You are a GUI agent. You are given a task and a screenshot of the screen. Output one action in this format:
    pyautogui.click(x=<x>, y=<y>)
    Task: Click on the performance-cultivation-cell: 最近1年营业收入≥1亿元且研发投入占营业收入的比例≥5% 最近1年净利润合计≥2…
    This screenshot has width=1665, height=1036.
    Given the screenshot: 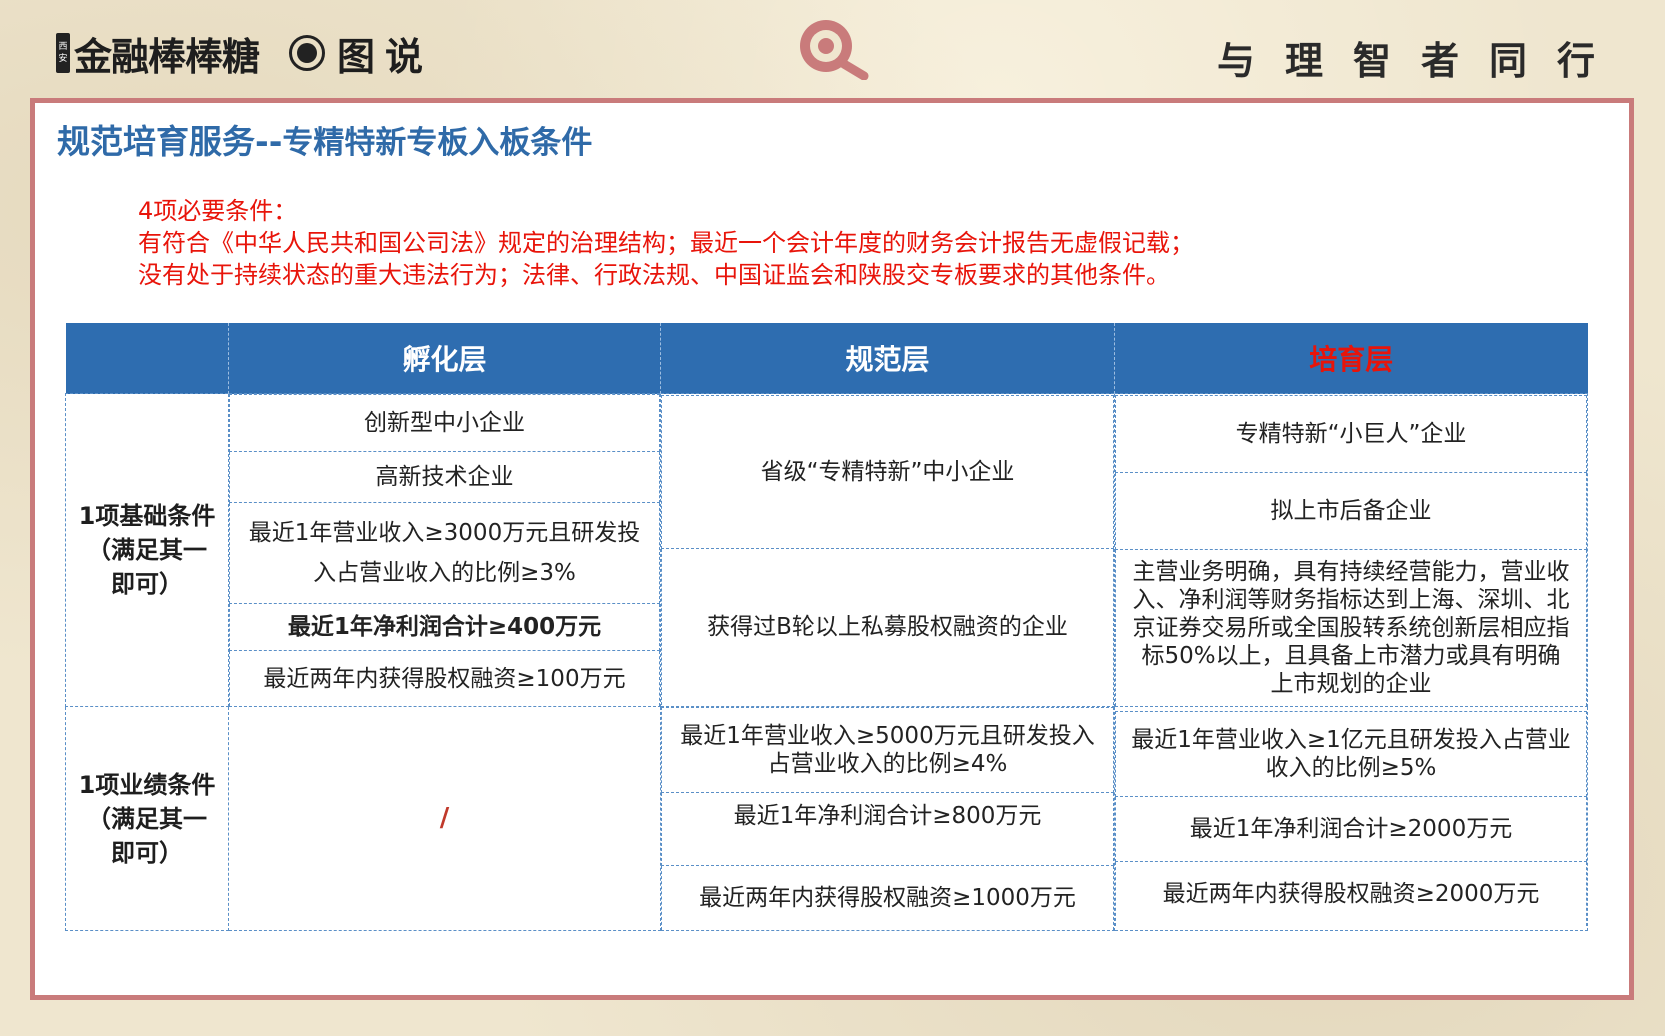 What is the action you would take?
    pyautogui.click(x=1351, y=818)
    